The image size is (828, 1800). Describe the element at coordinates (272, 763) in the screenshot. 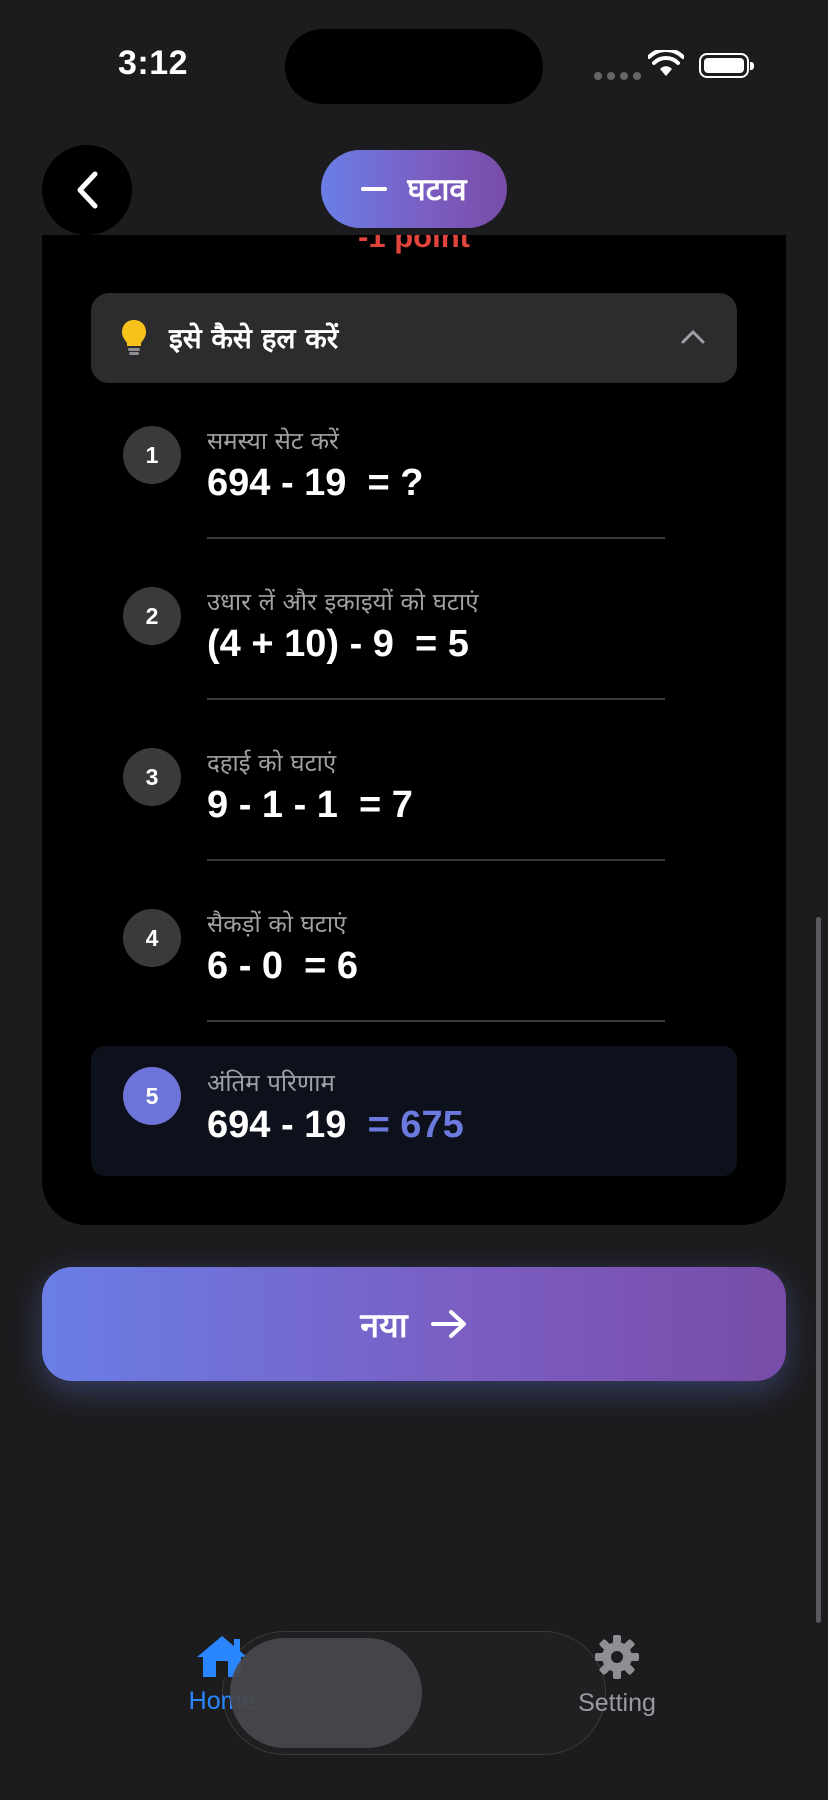

I see `step-label: दहाई को घटाएं` at that location.